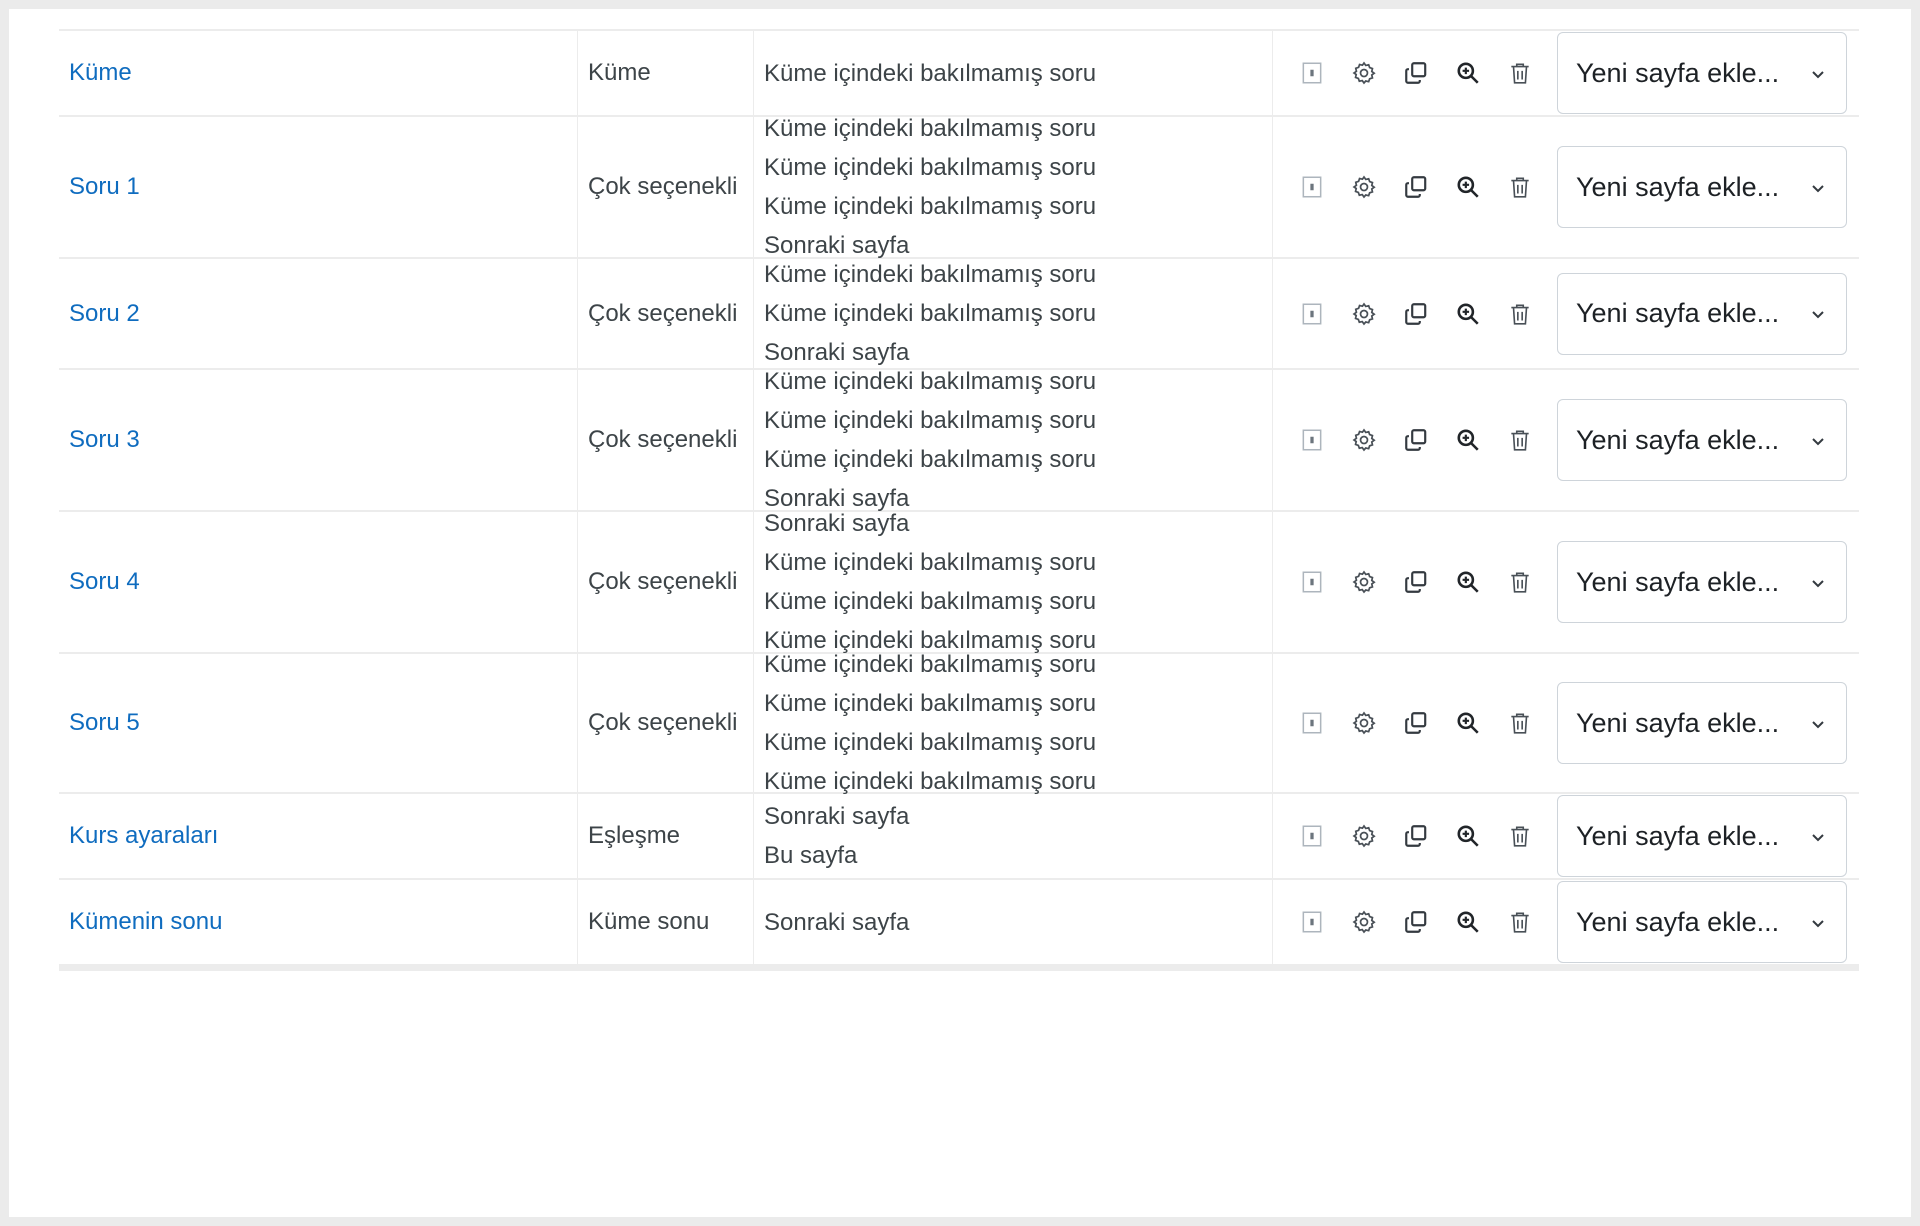 The image size is (1920, 1226). What do you see at coordinates (318, 582) in the screenshot?
I see `page-title-cell: Soru 4` at bounding box center [318, 582].